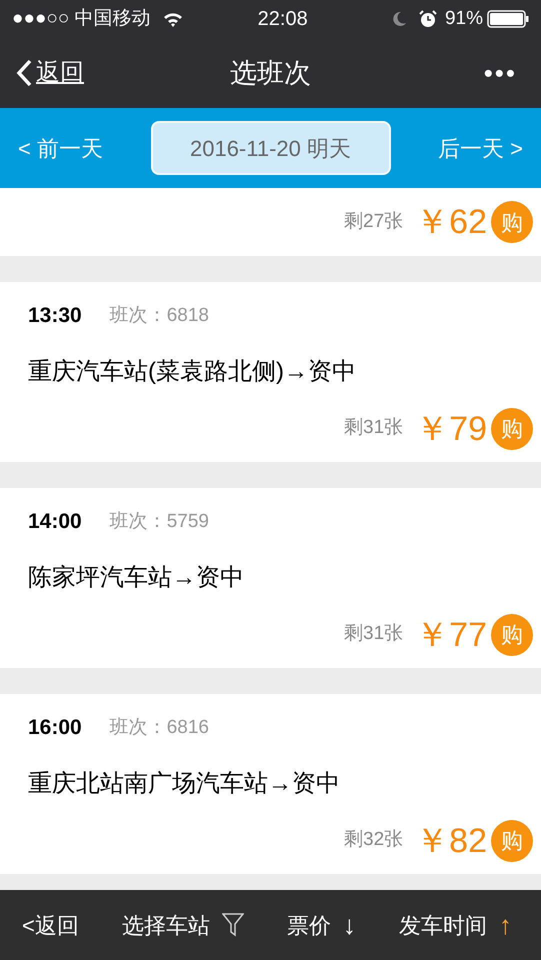 The image size is (541, 960). I want to click on departure-time: 14:00, so click(55, 522).